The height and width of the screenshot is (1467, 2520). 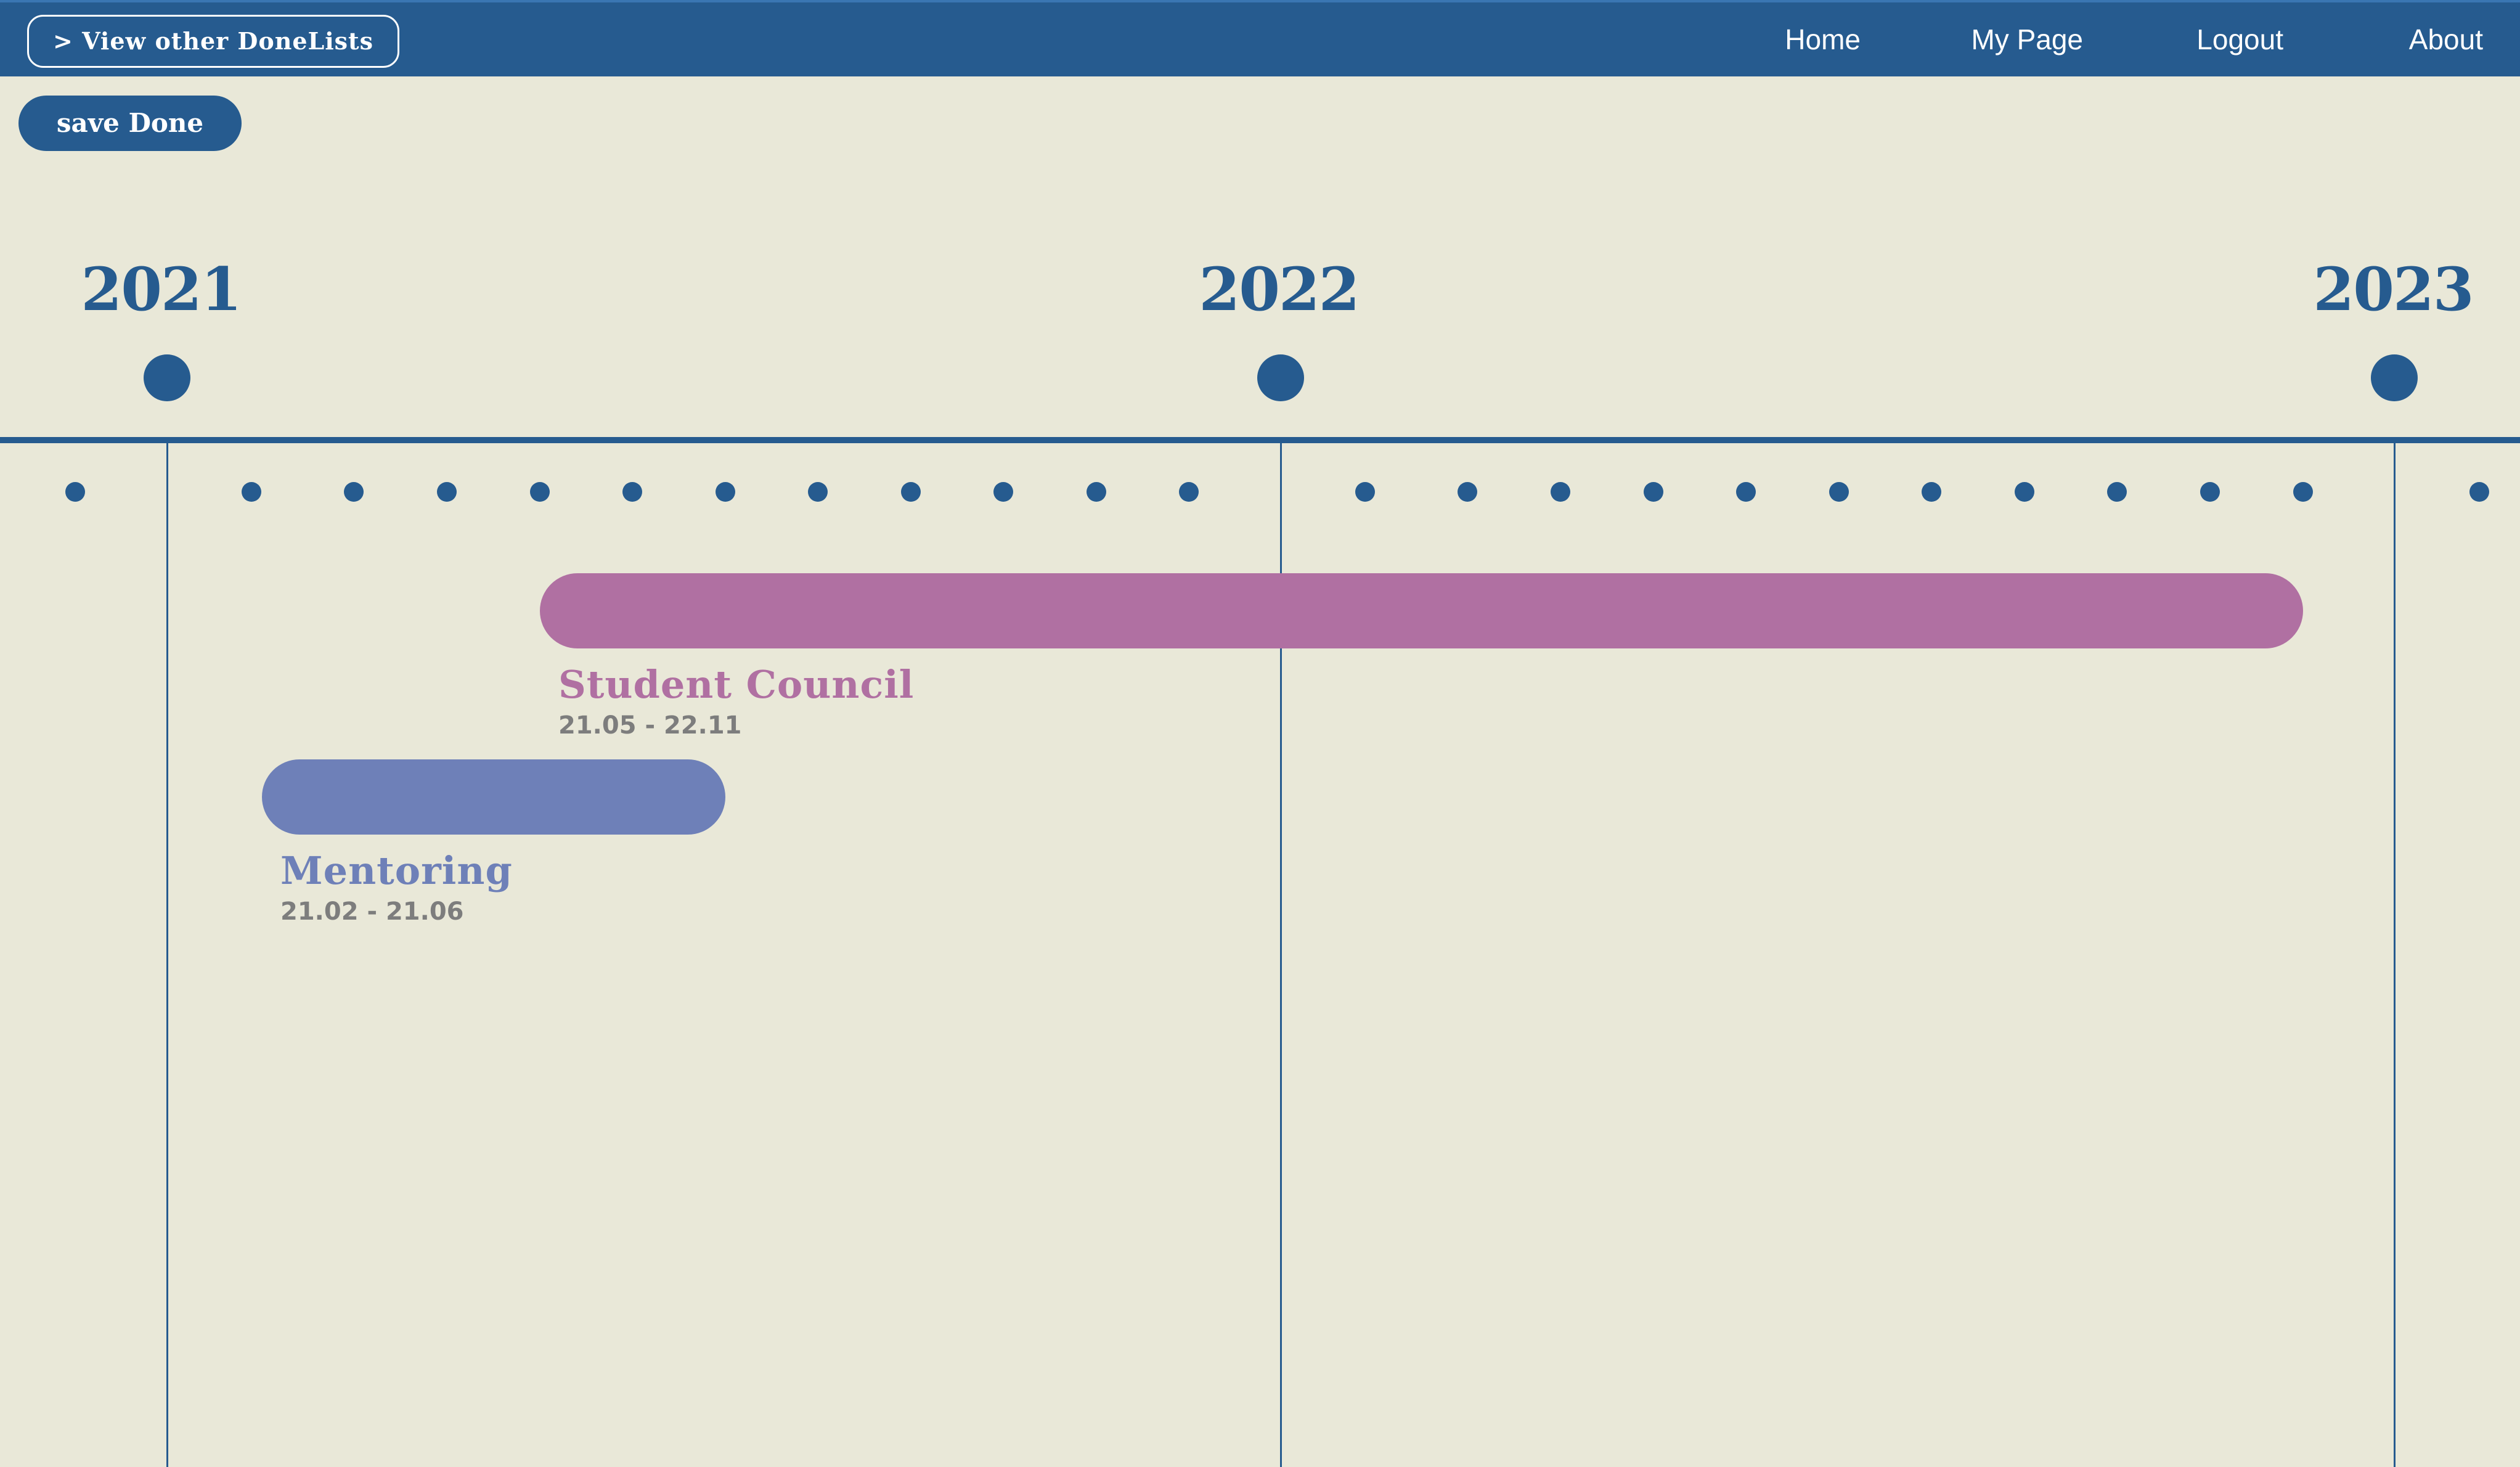 What do you see at coordinates (130, 123) in the screenshot?
I see `save-done-button: save Done` at bounding box center [130, 123].